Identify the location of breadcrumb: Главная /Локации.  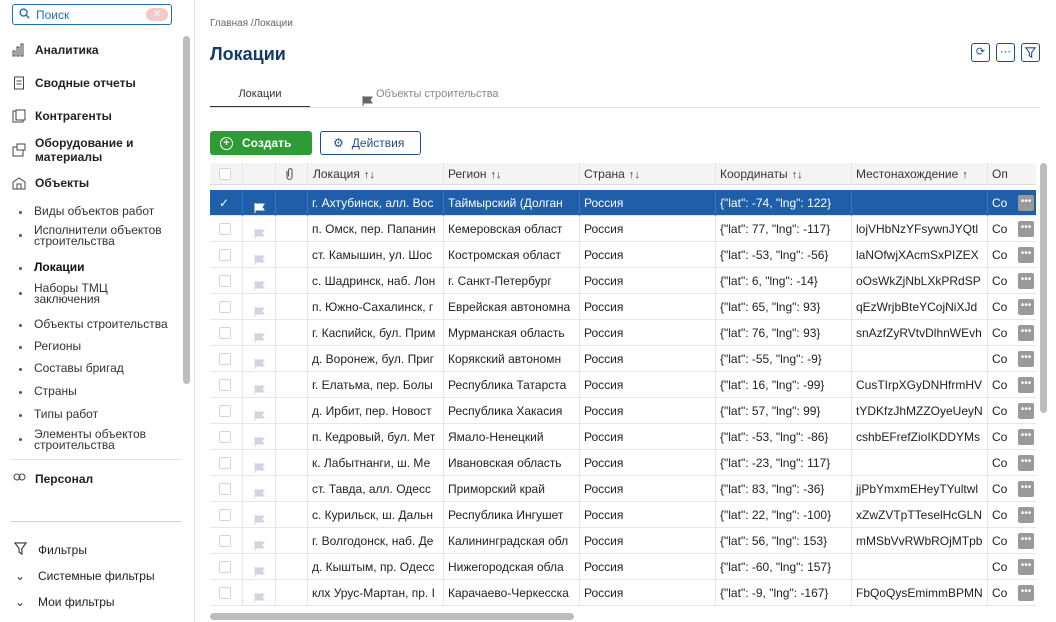
(251, 23).